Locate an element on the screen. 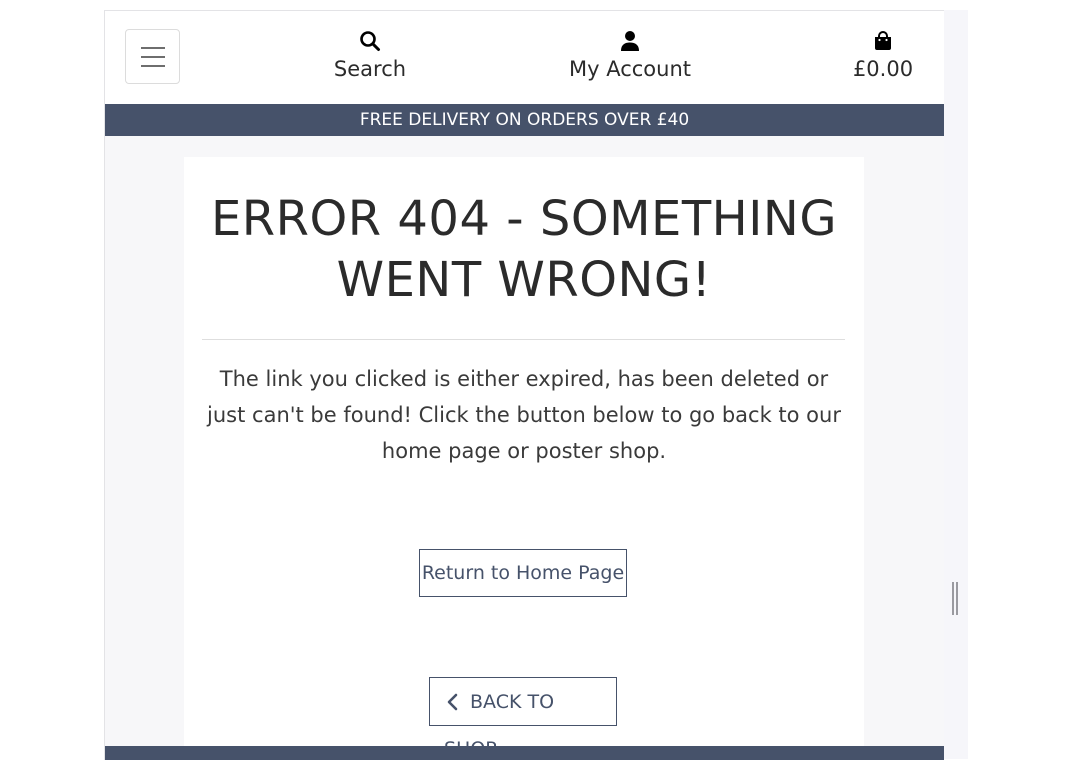  nav-bag-link: £0.00 is located at coordinates (883, 55).